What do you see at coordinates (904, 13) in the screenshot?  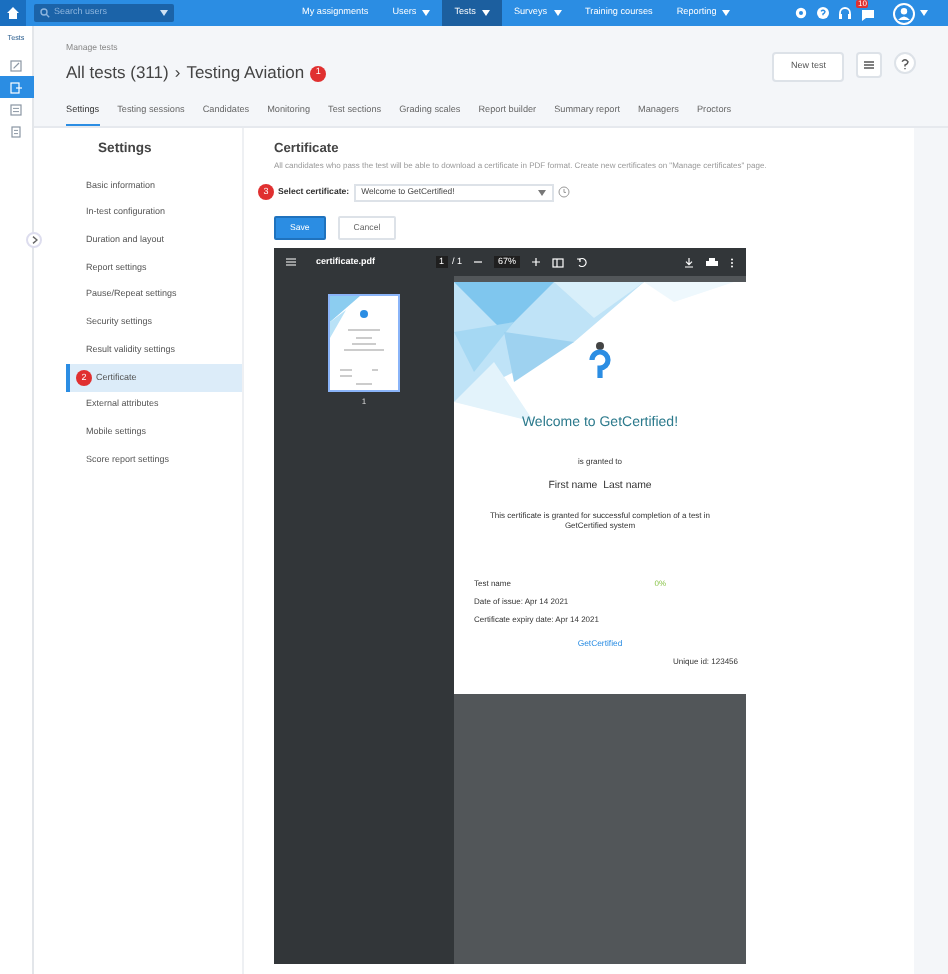 I see `avatar-icon` at bounding box center [904, 13].